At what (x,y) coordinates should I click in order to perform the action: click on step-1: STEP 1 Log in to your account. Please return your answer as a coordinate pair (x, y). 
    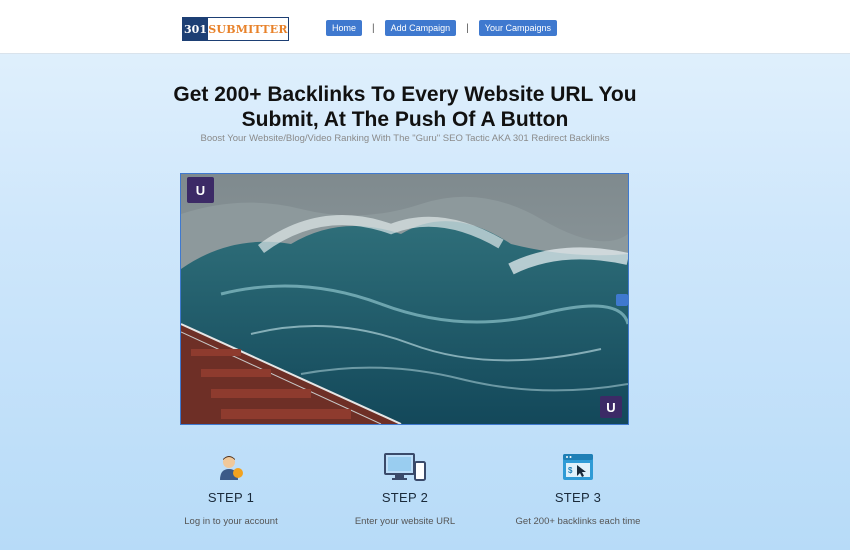
    Looking at the image, I should click on (231, 489).